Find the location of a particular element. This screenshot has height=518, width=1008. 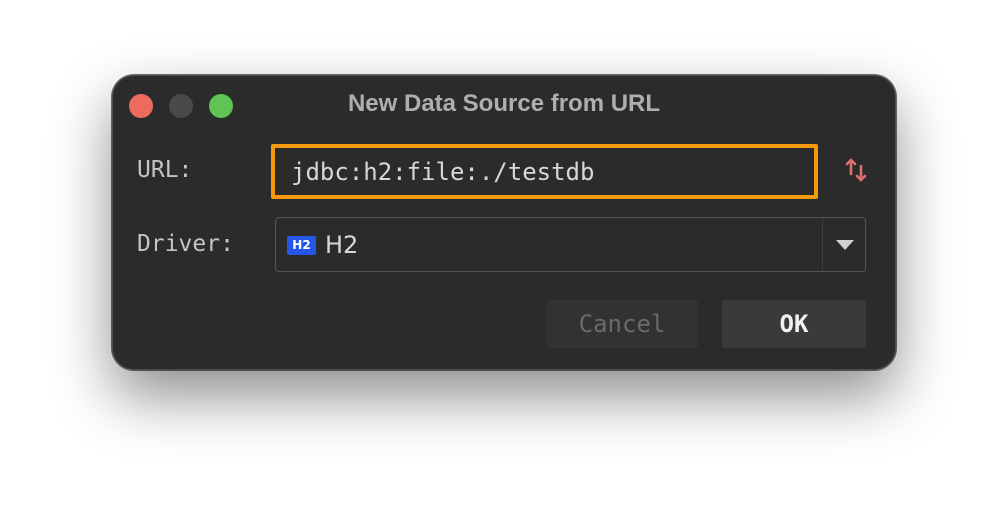

h2-database-icon: H2 is located at coordinates (301, 245).